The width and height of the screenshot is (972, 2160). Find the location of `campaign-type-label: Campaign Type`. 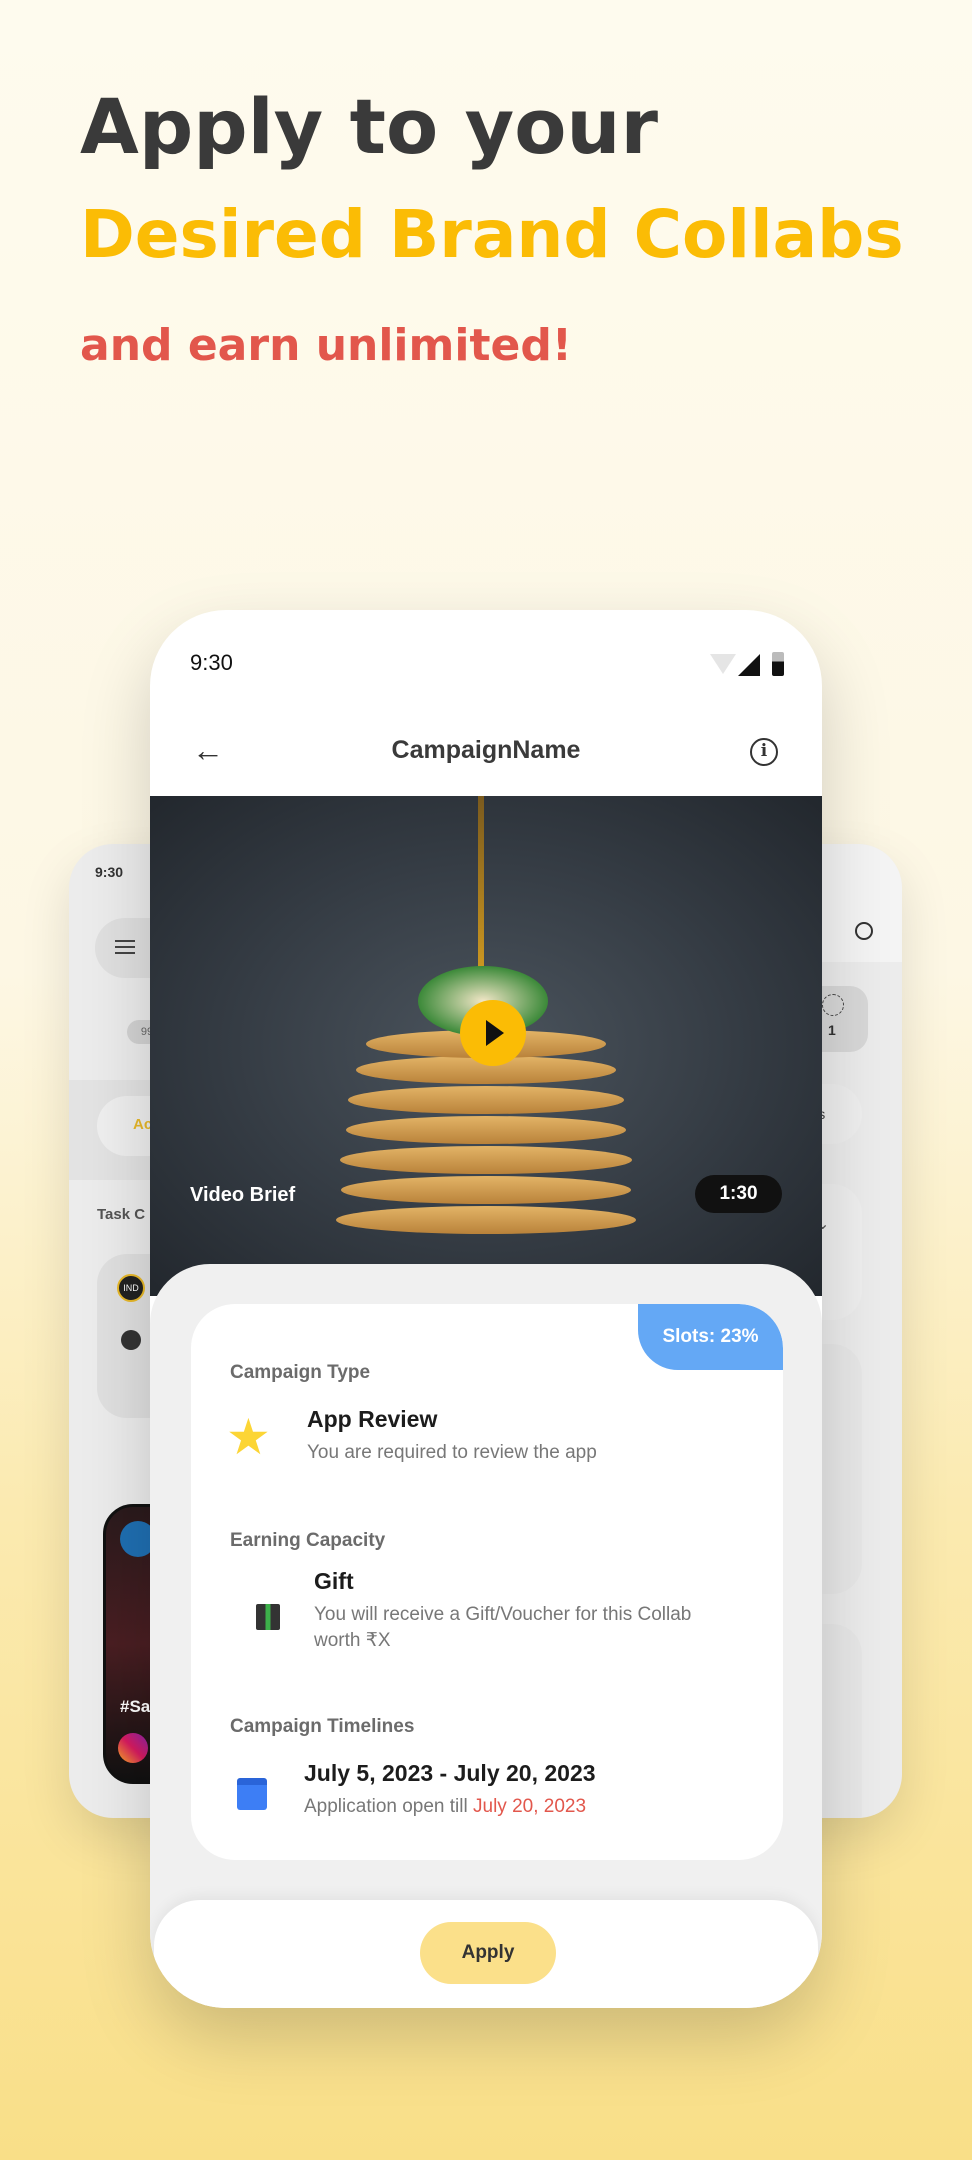

campaign-type-label: Campaign Type is located at coordinates (300, 1372).